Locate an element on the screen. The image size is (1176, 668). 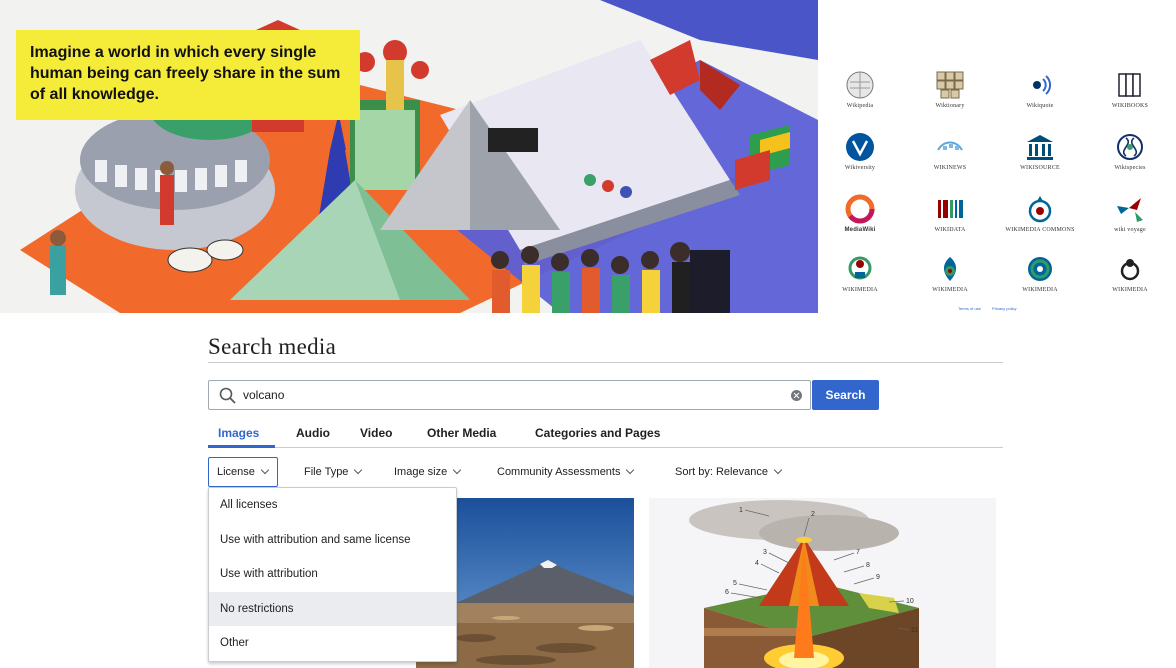
privacy-policy-link: Privacy policy is located at coordinates (1004, 308).